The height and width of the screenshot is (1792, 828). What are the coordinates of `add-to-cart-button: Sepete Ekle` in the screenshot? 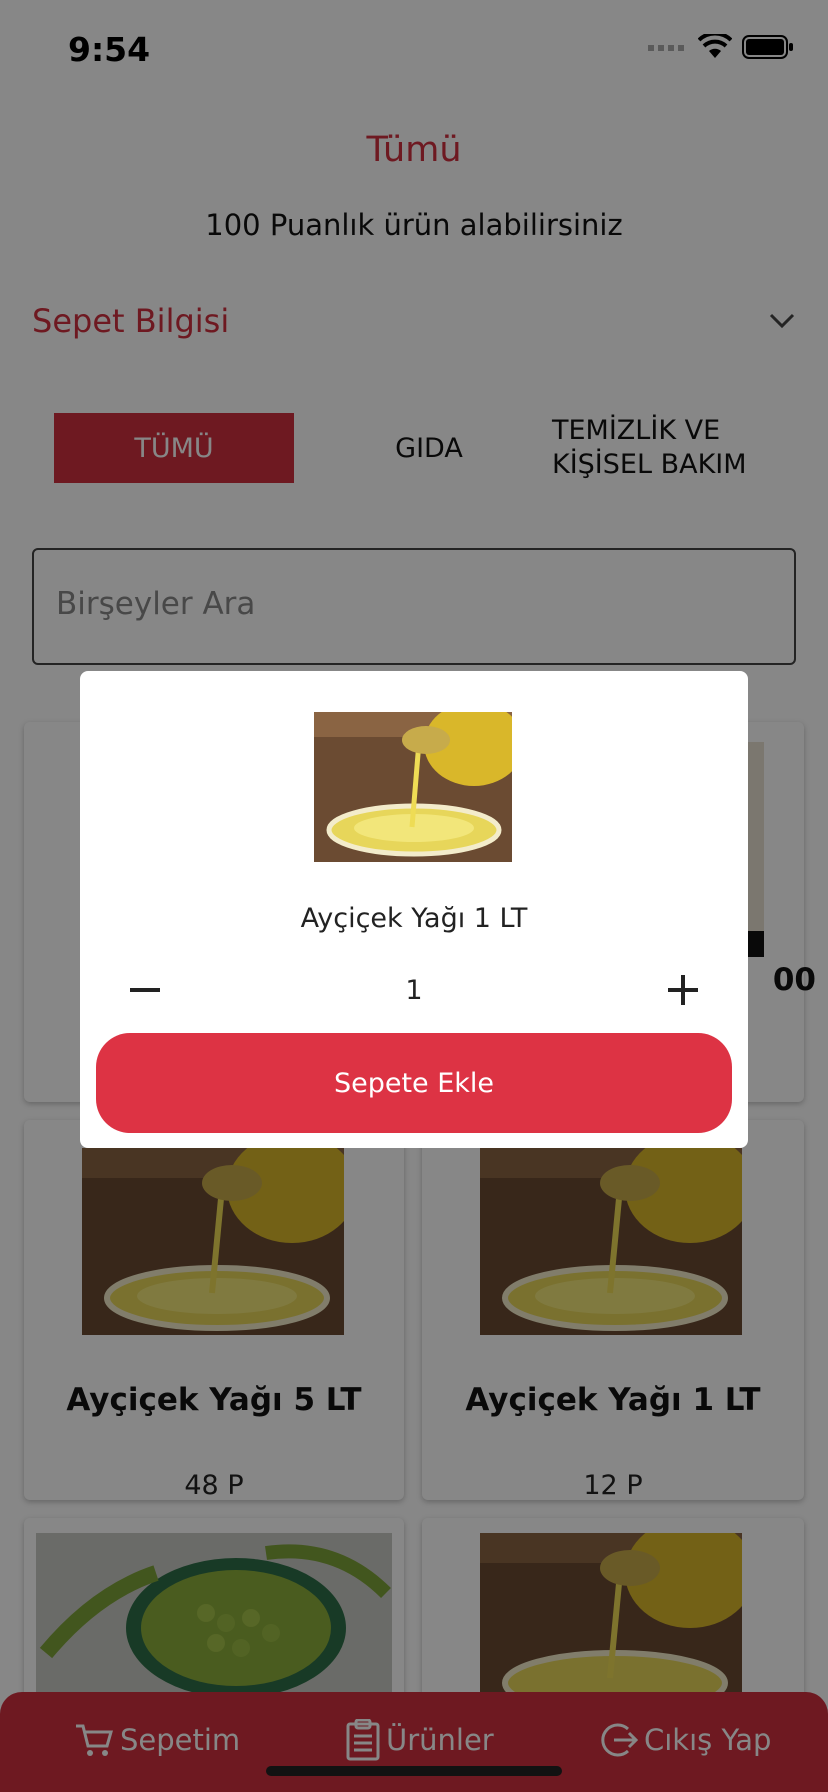 It's located at (414, 1083).